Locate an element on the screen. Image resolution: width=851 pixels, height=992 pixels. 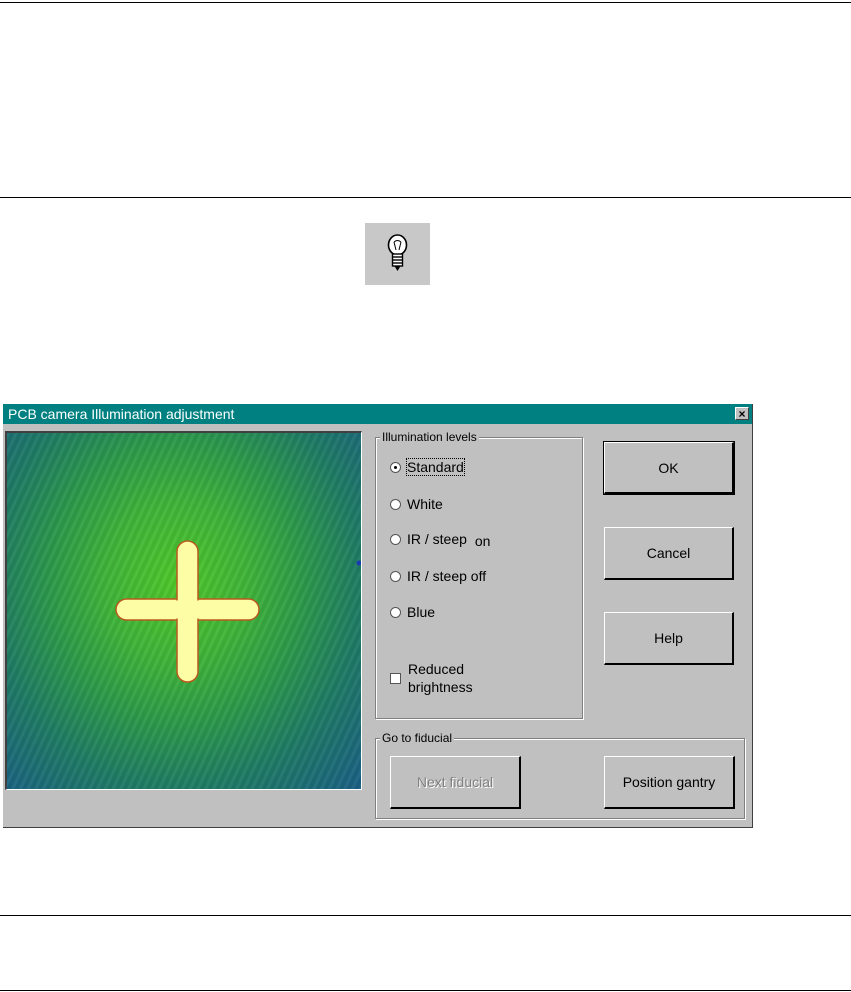
close-icon: × is located at coordinates (742, 413).